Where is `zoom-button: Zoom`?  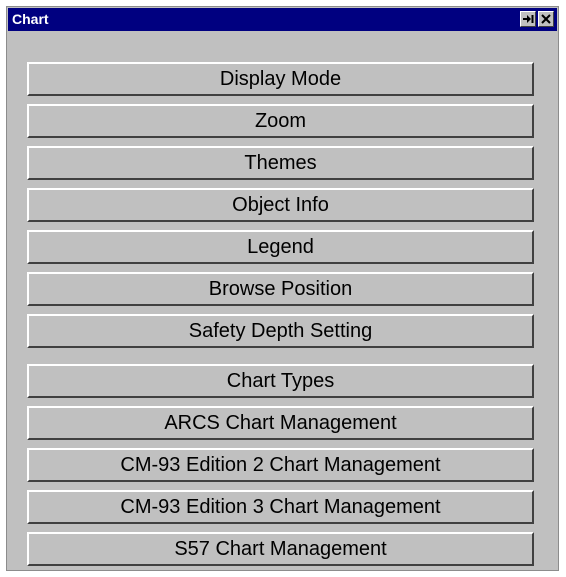
zoom-button: Zoom is located at coordinates (280, 121).